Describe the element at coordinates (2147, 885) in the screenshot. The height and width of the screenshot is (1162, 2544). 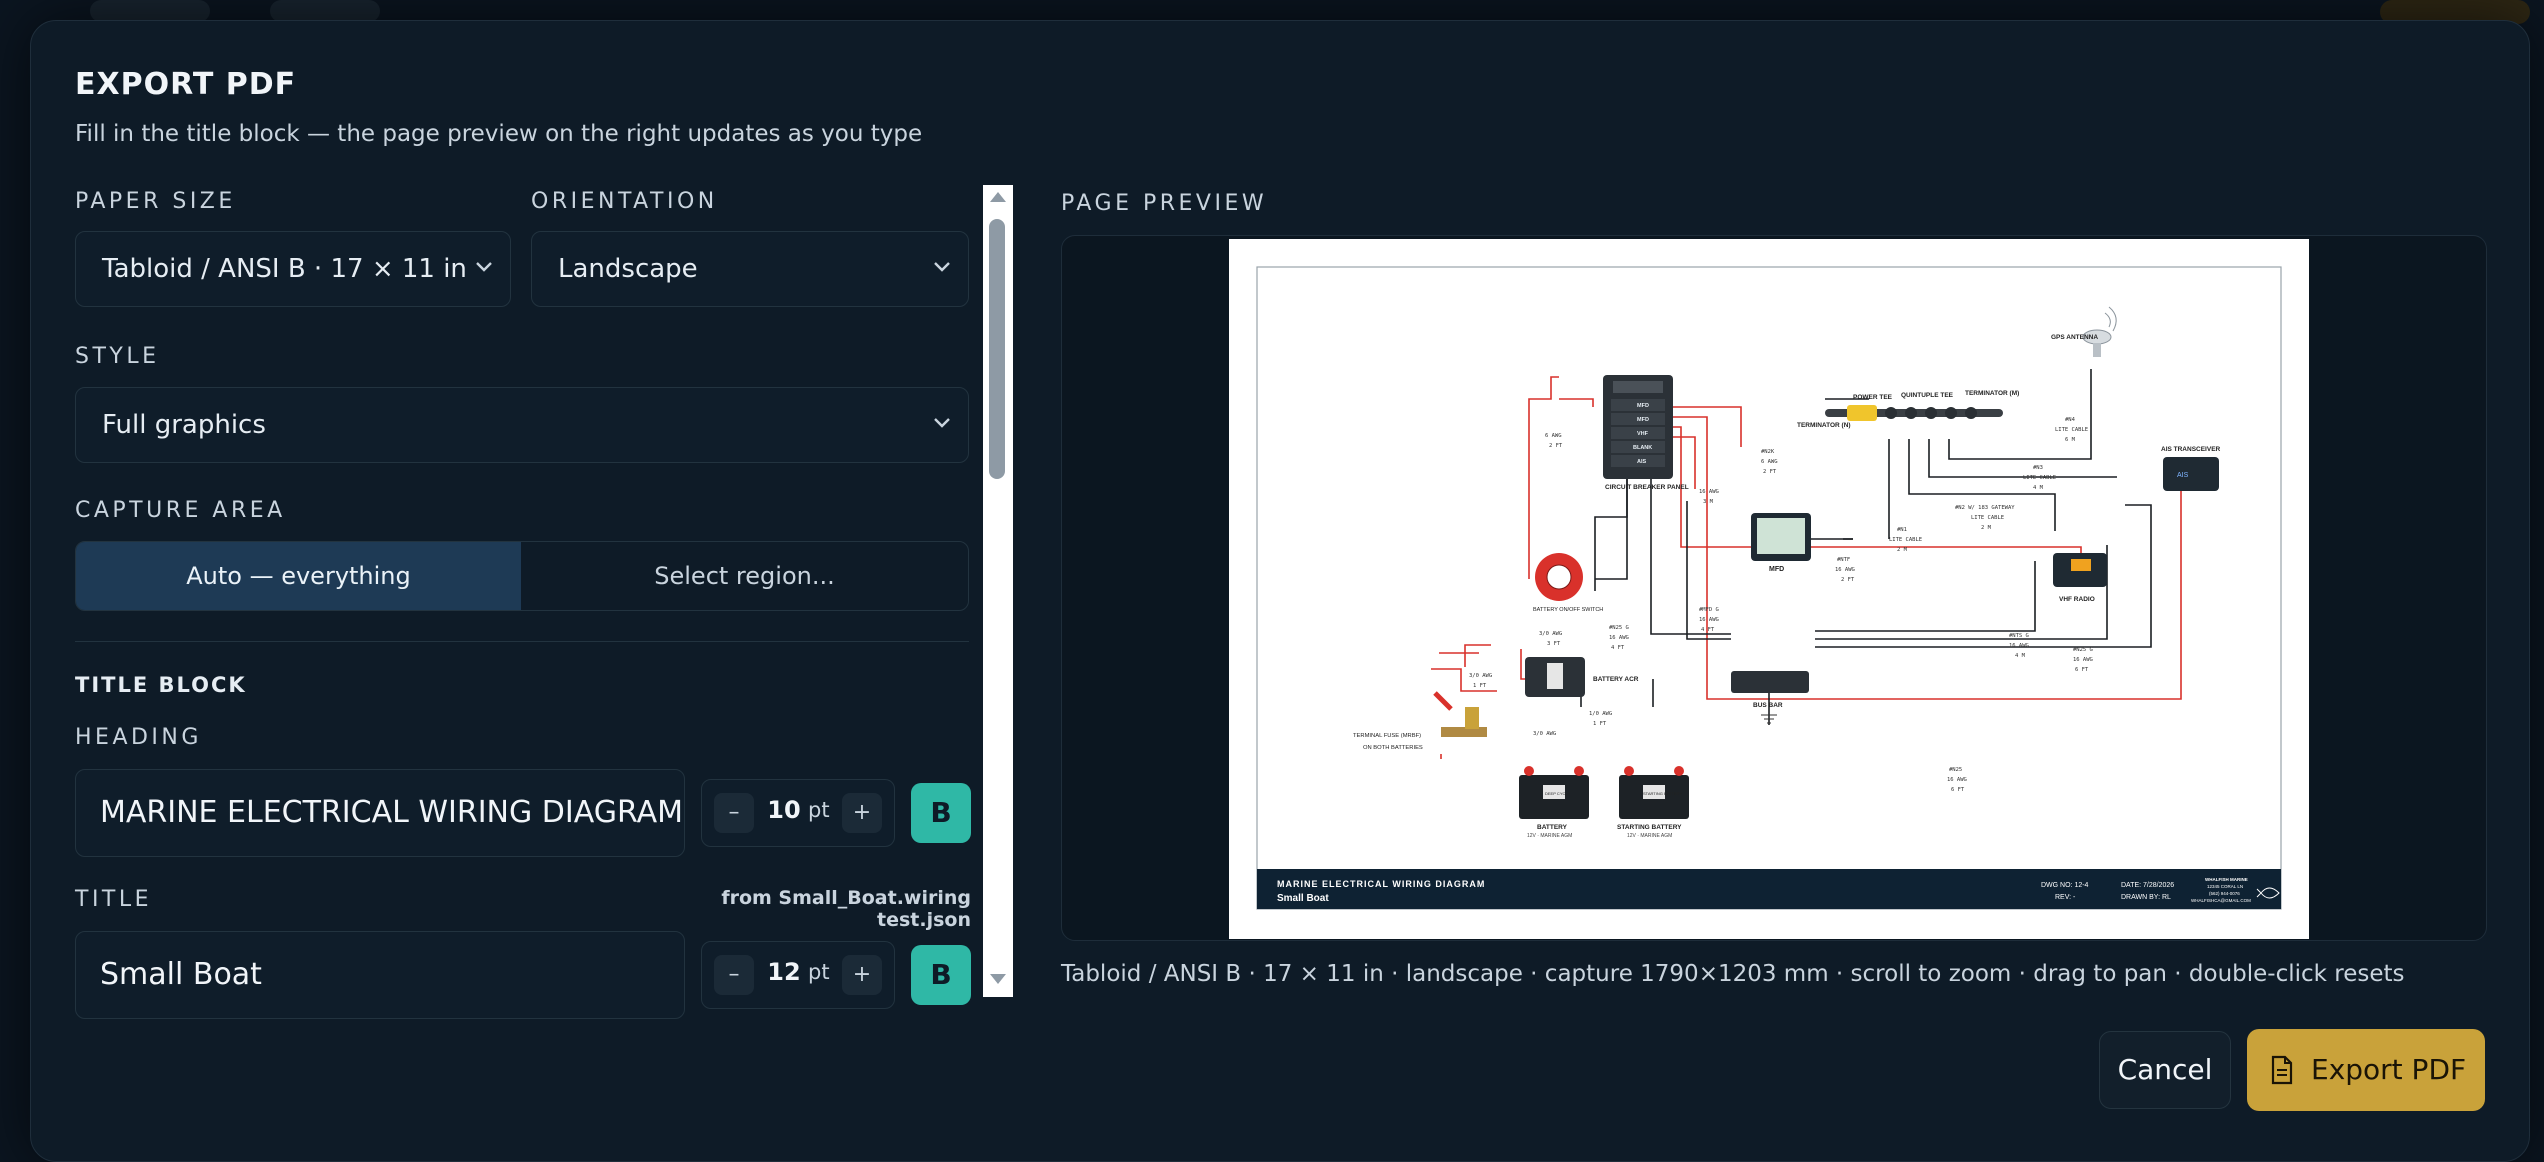
I see `sheet-date: DATE: 7/28/2026` at that location.